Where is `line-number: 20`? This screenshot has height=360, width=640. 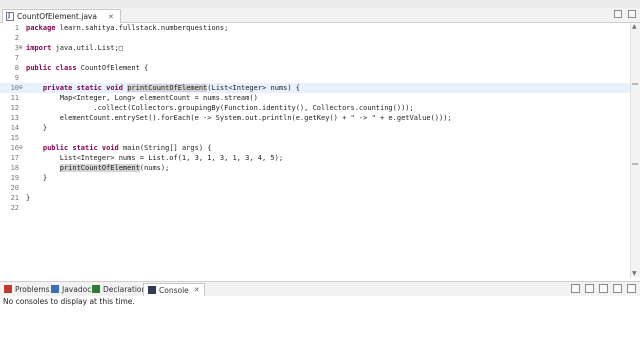 line-number: 20 is located at coordinates (14, 188).